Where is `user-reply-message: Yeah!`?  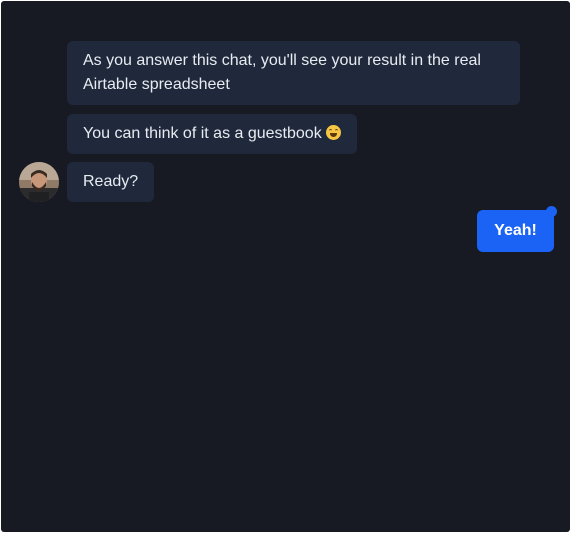 user-reply-message: Yeah! is located at coordinates (515, 231).